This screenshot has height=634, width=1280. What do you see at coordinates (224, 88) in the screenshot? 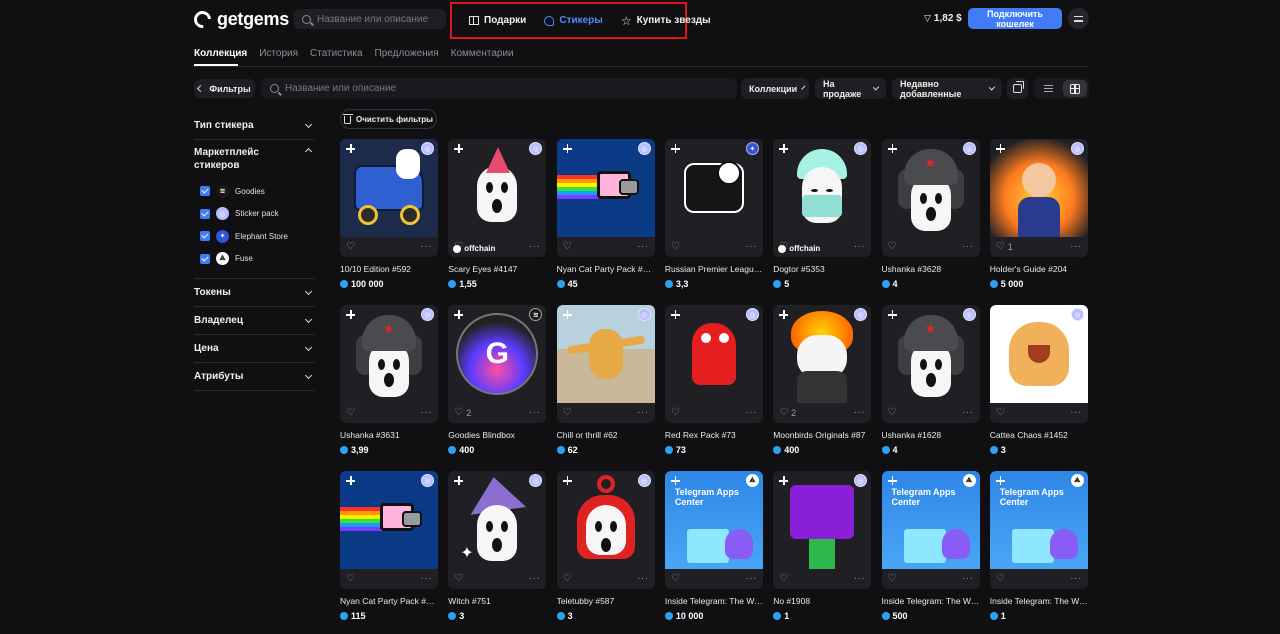
I see `filters-toggle-button: Фильтры` at bounding box center [224, 88].